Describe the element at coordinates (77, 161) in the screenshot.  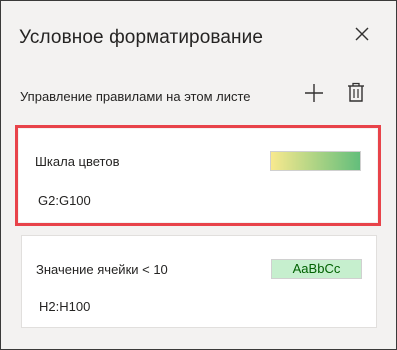
I see `rule-name: Шкала цветов` at that location.